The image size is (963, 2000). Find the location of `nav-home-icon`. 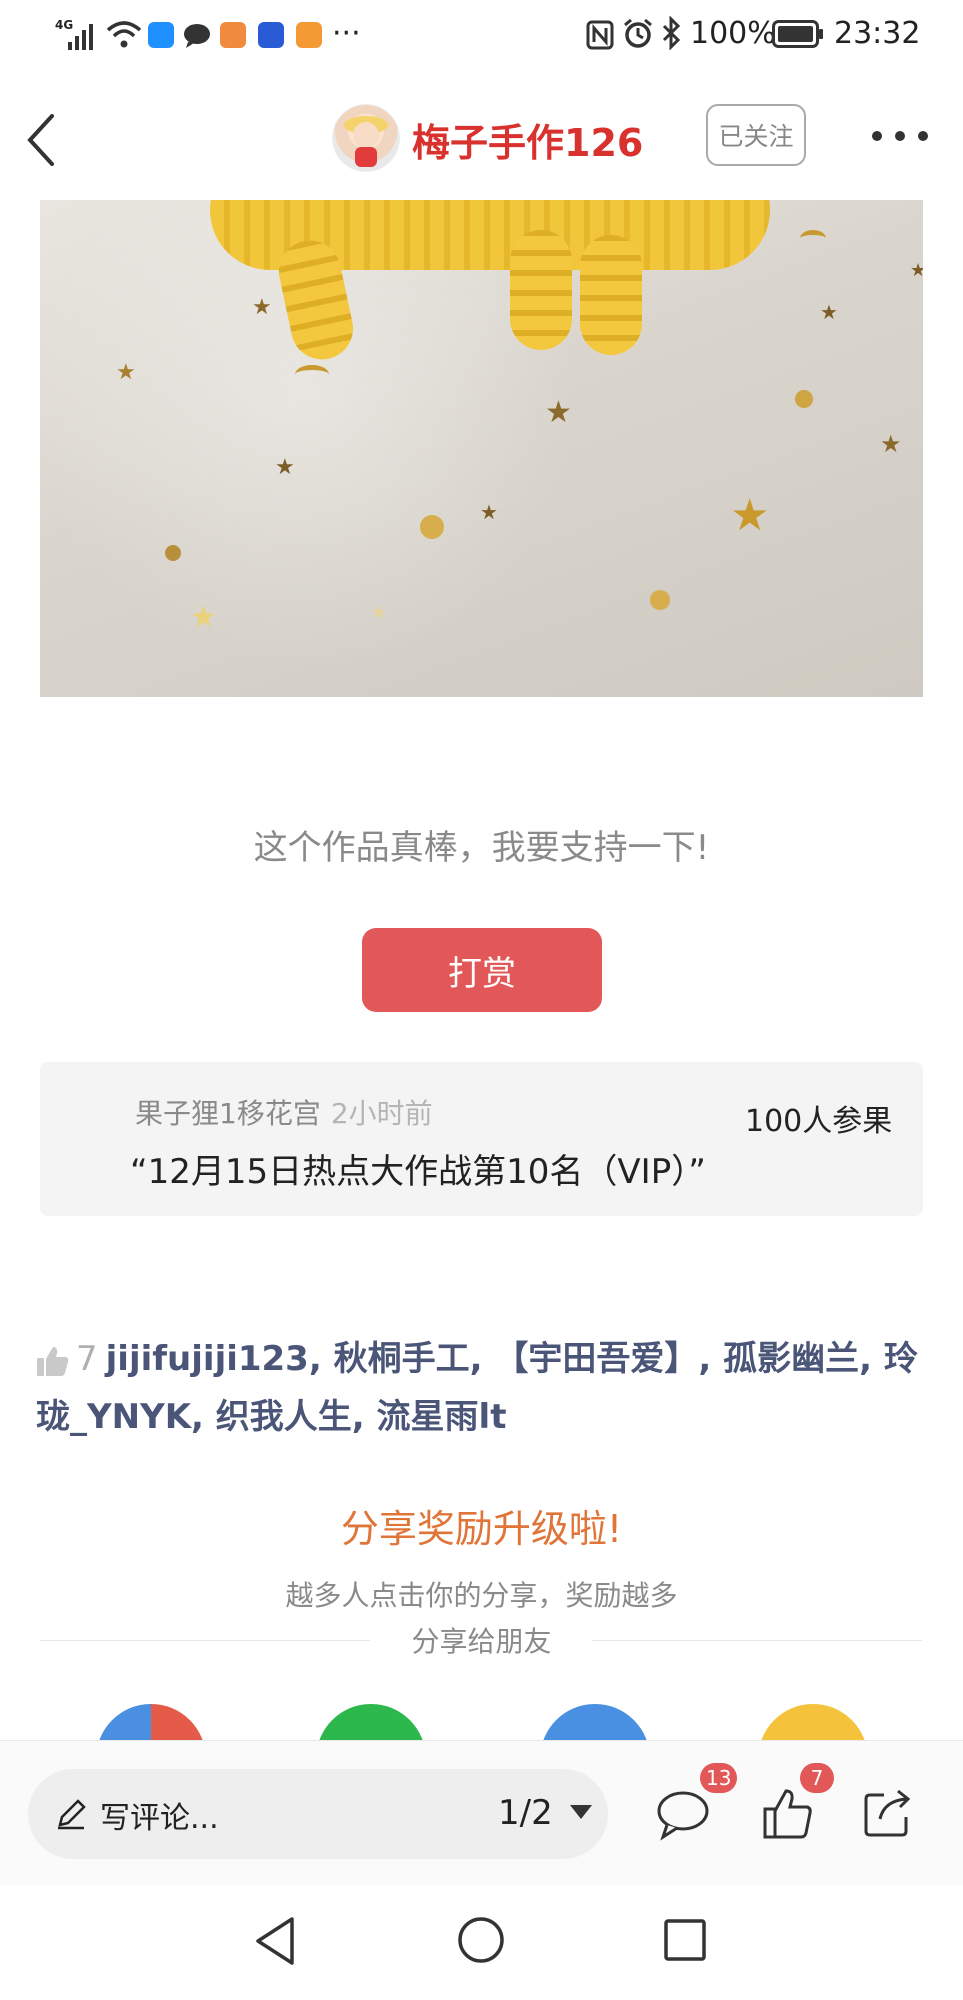

nav-home-icon is located at coordinates (481, 1940).